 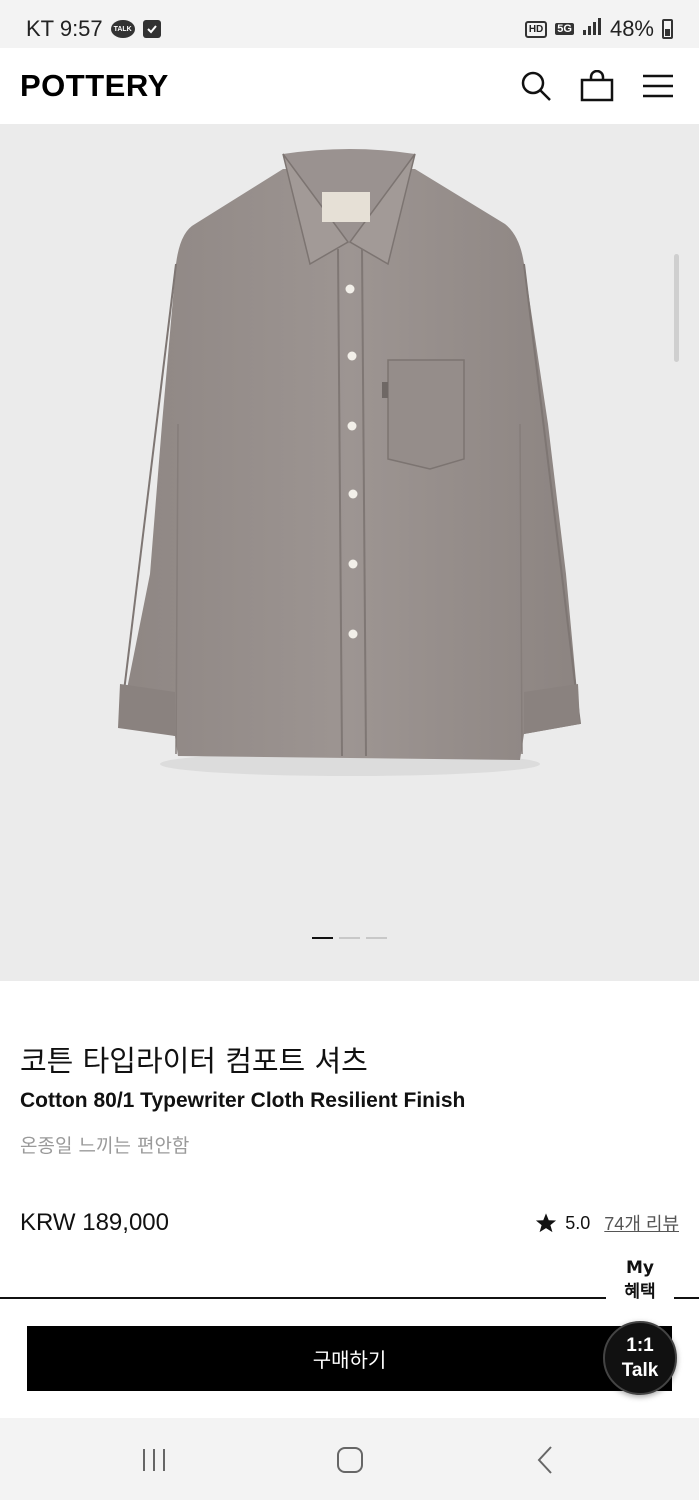 I want to click on shopping-bag-icon, so click(x=597, y=86).